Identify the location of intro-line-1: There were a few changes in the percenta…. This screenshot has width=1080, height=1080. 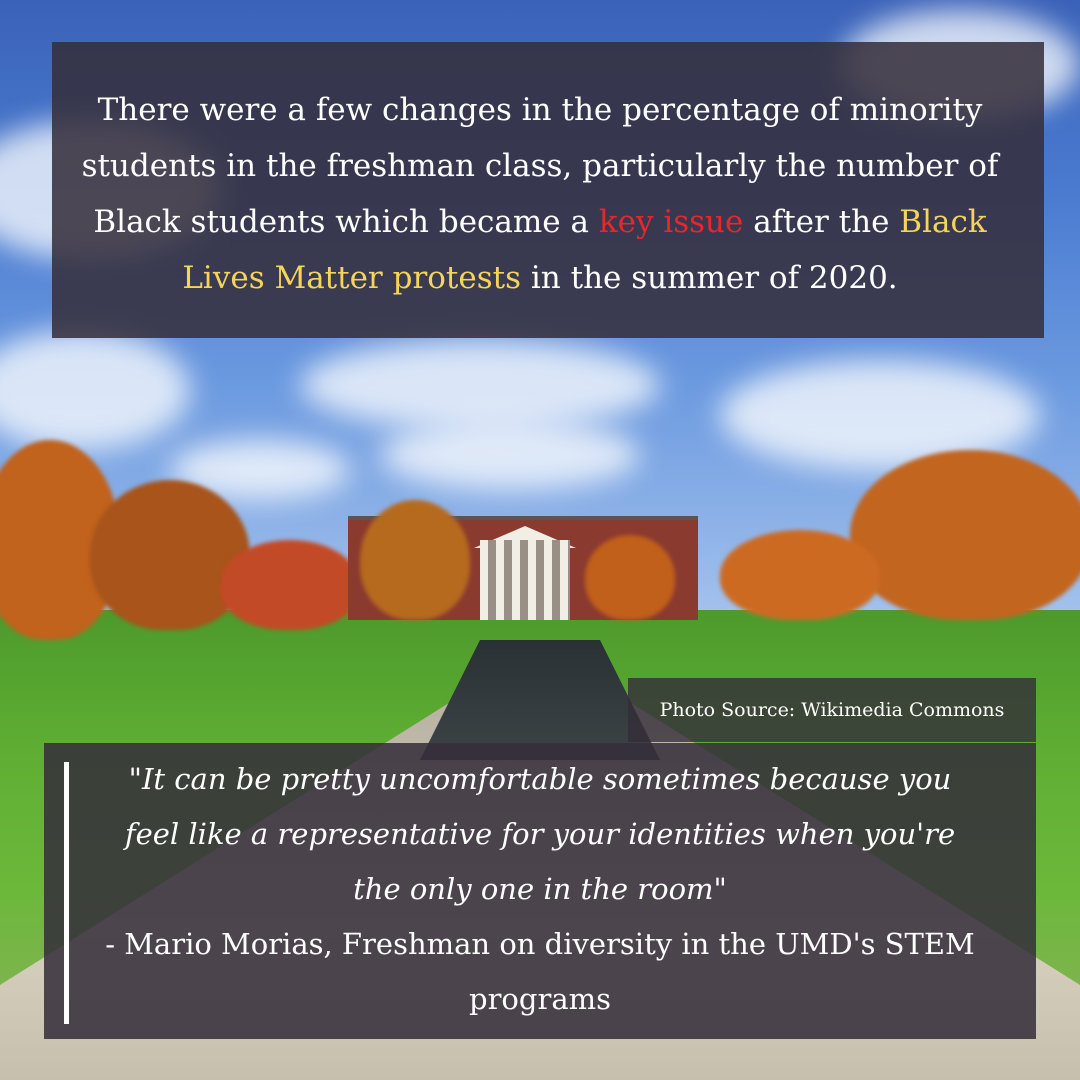
(540, 110).